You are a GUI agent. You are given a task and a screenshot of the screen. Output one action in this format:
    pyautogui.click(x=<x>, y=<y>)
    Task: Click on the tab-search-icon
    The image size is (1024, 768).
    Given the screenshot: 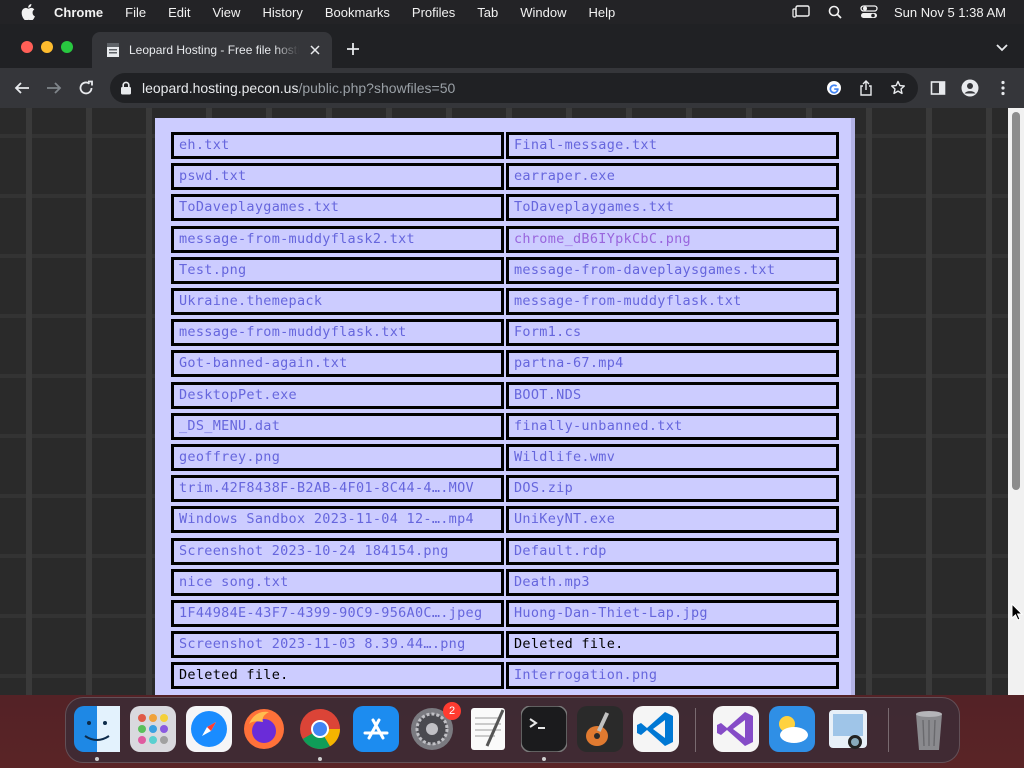 What is the action you would take?
    pyautogui.click(x=1002, y=48)
    